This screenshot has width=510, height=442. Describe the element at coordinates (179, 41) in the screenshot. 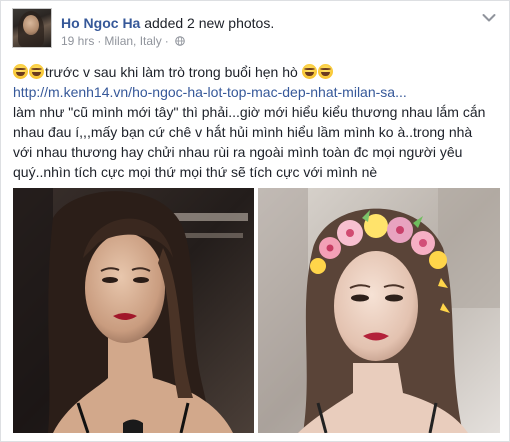

I see `globe-icon` at that location.